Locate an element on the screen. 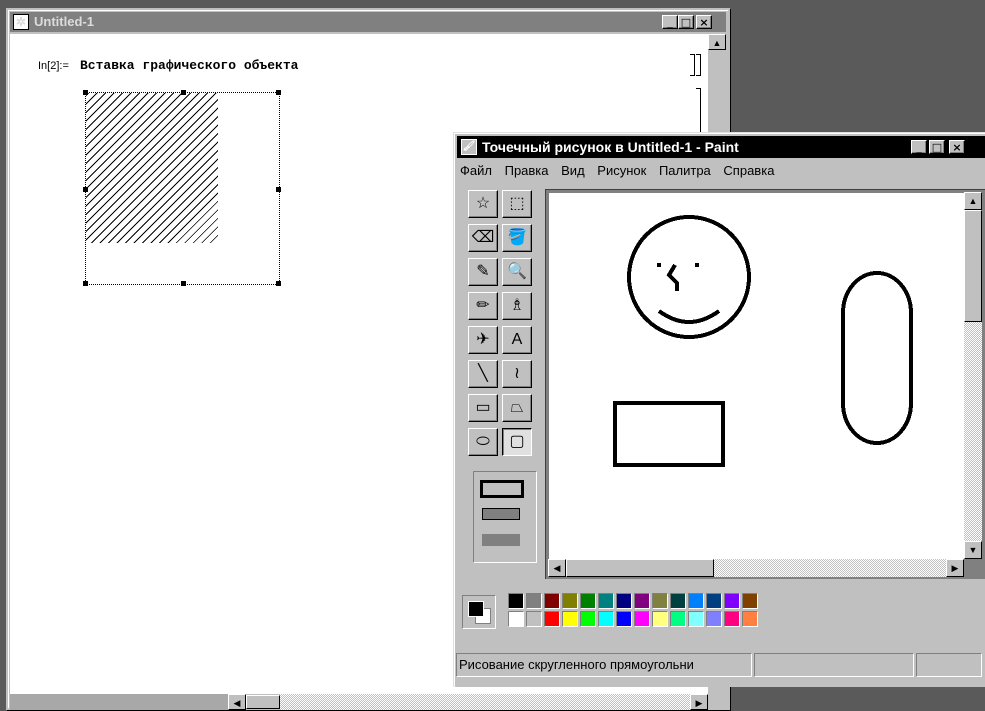 The height and width of the screenshot is (711, 985). cell-input-text: Вставка графического объекта is located at coordinates (189, 65).